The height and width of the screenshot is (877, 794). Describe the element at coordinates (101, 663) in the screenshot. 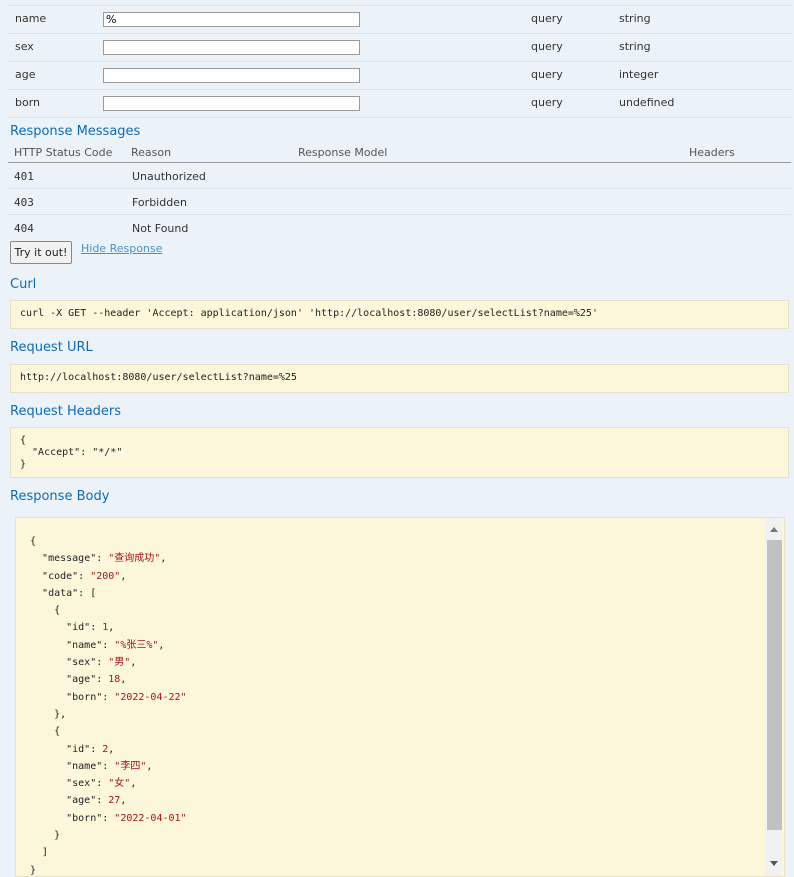

I see `json-line: "sex": "男",` at that location.